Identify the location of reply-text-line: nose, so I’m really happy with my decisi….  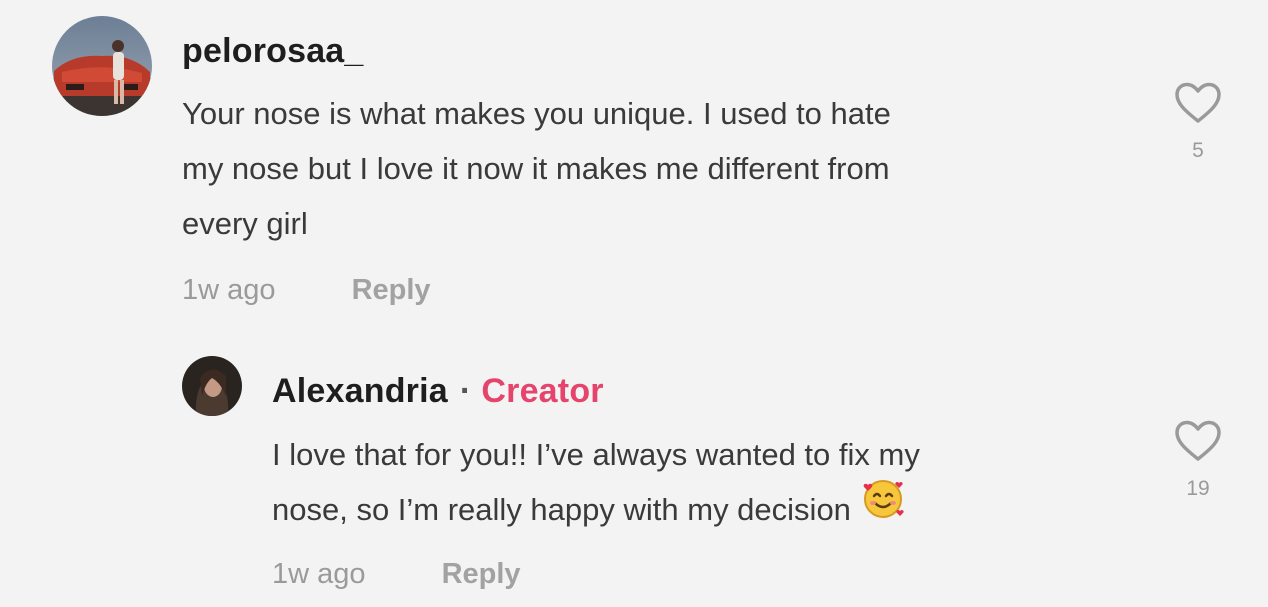
(561, 509).